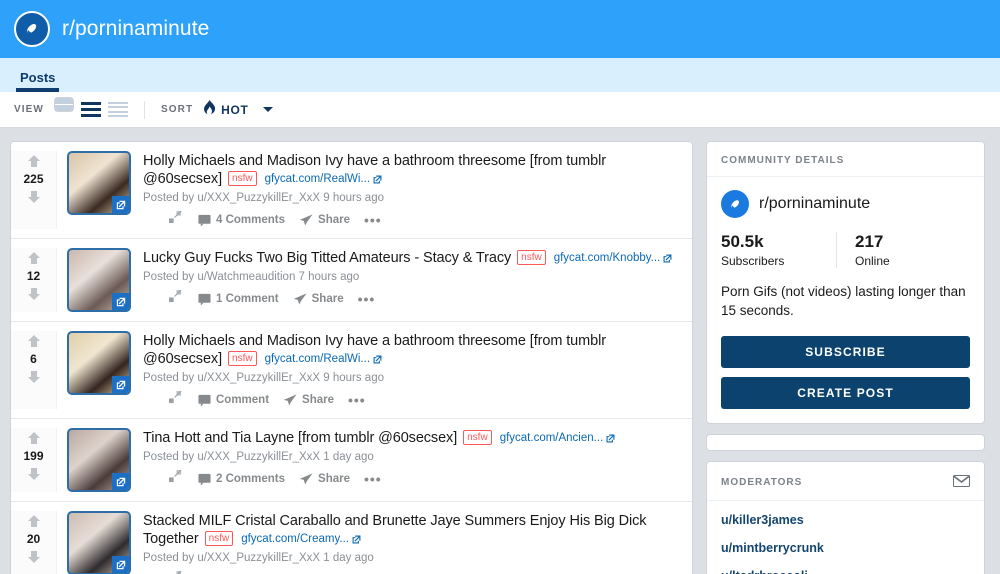 This screenshot has width=1000, height=574. Describe the element at coordinates (136, 28) in the screenshot. I see `page-title: r/porninaminute` at that location.